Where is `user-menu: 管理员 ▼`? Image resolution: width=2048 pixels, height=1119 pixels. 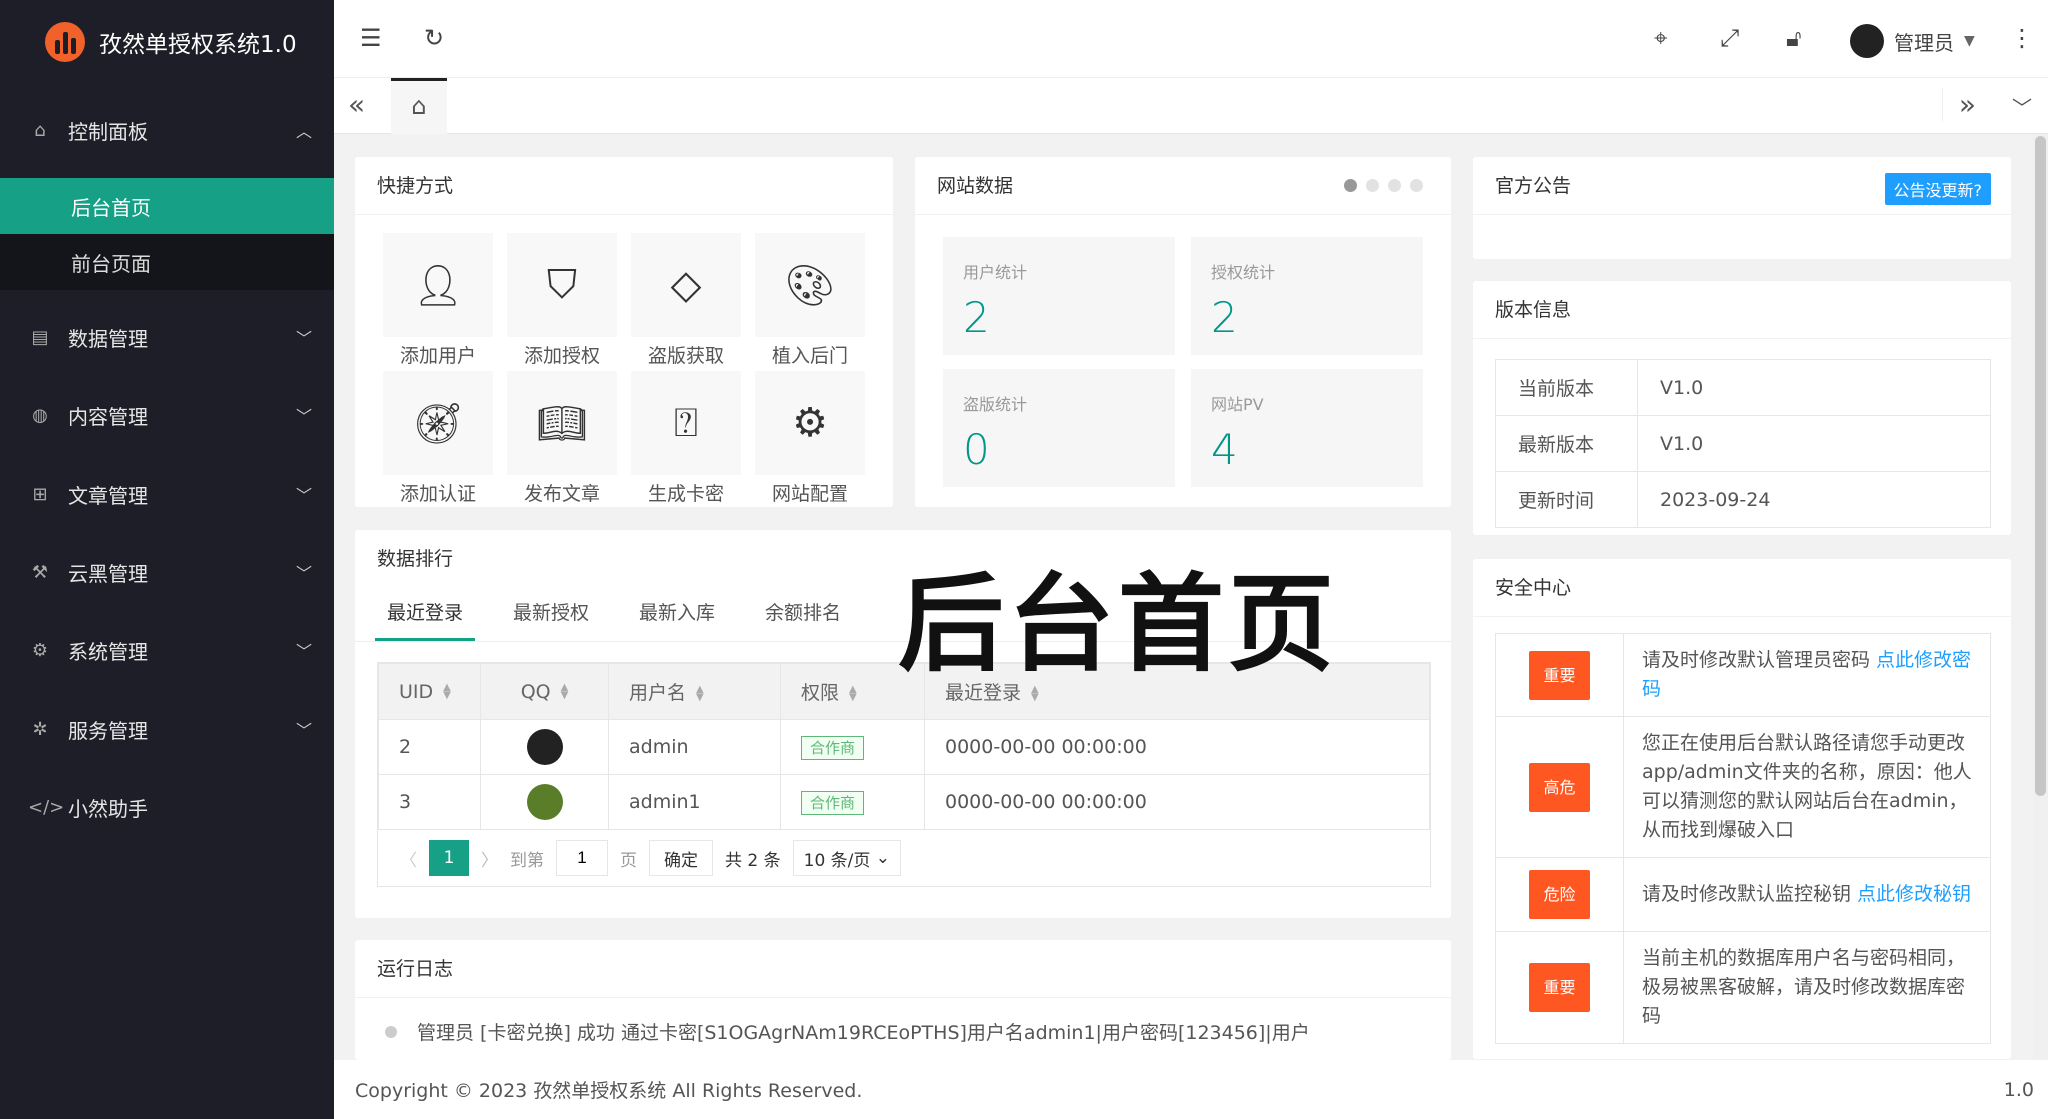
user-menu: 管理员 ▼ is located at coordinates (1912, 41).